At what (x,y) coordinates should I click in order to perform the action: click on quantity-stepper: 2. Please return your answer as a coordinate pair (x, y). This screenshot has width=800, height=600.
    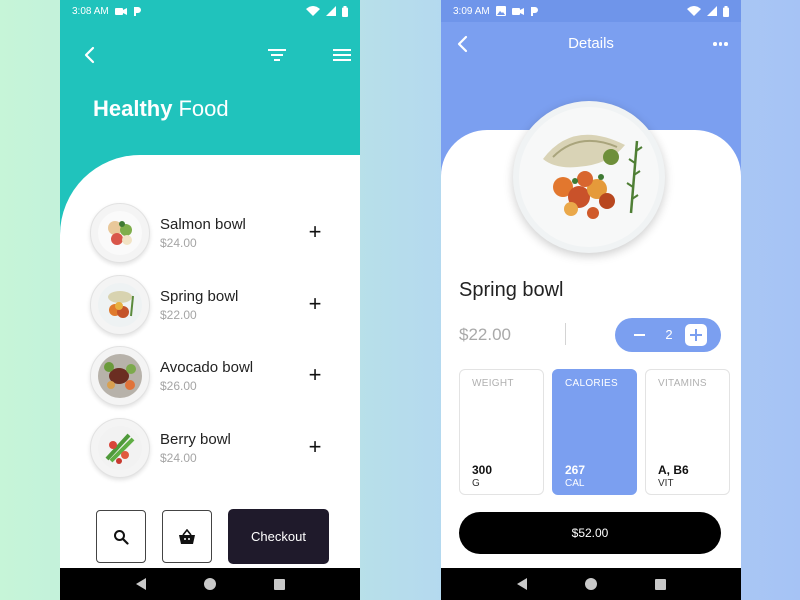
    Looking at the image, I should click on (668, 335).